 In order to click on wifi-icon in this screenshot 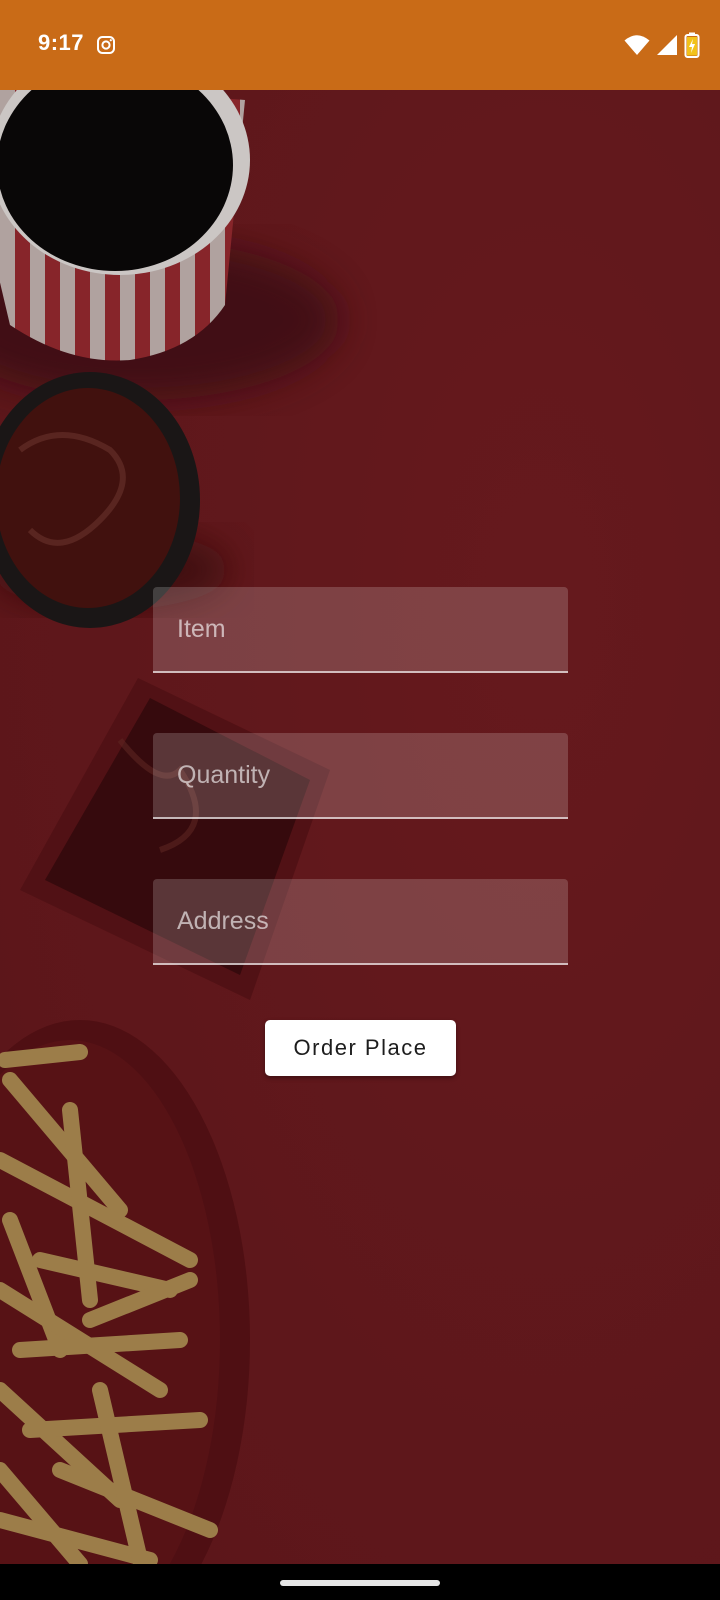, I will do `click(637, 45)`.